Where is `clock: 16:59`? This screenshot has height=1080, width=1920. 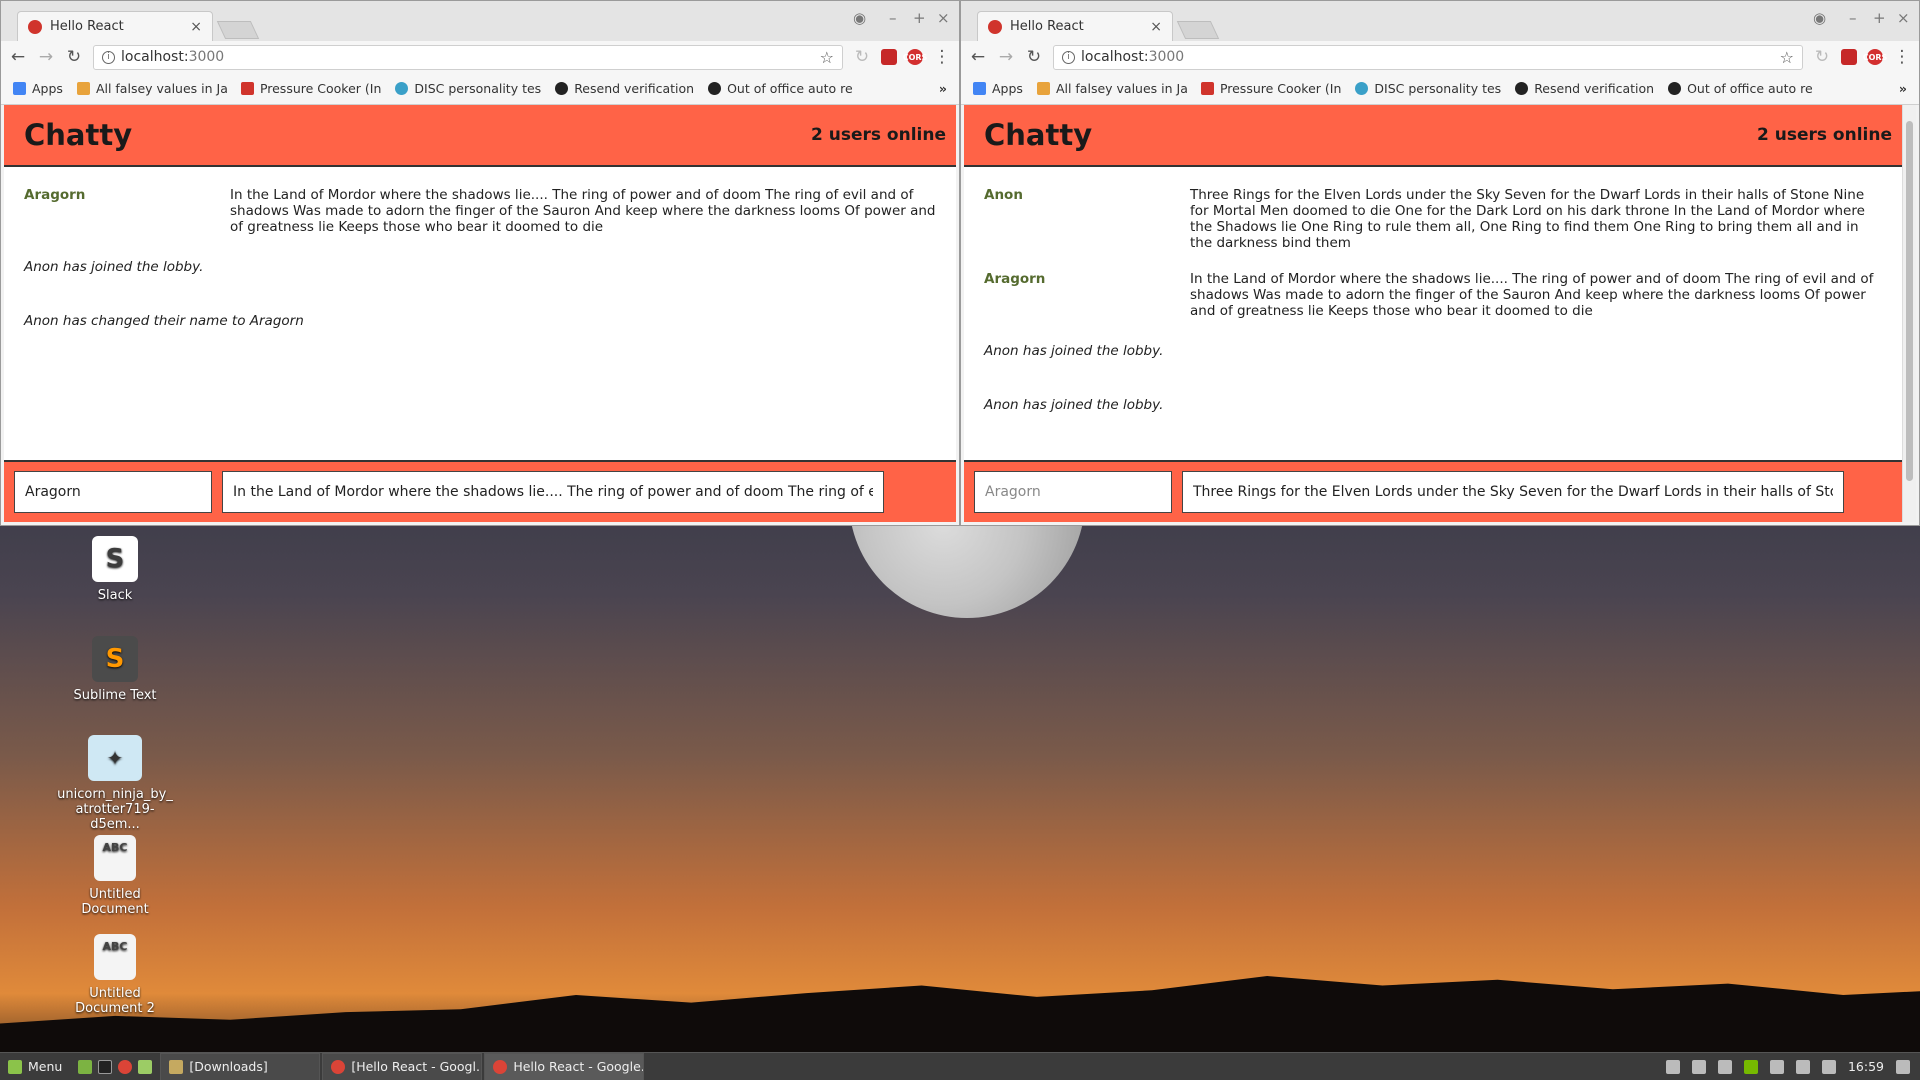
clock: 16:59 is located at coordinates (1866, 1066).